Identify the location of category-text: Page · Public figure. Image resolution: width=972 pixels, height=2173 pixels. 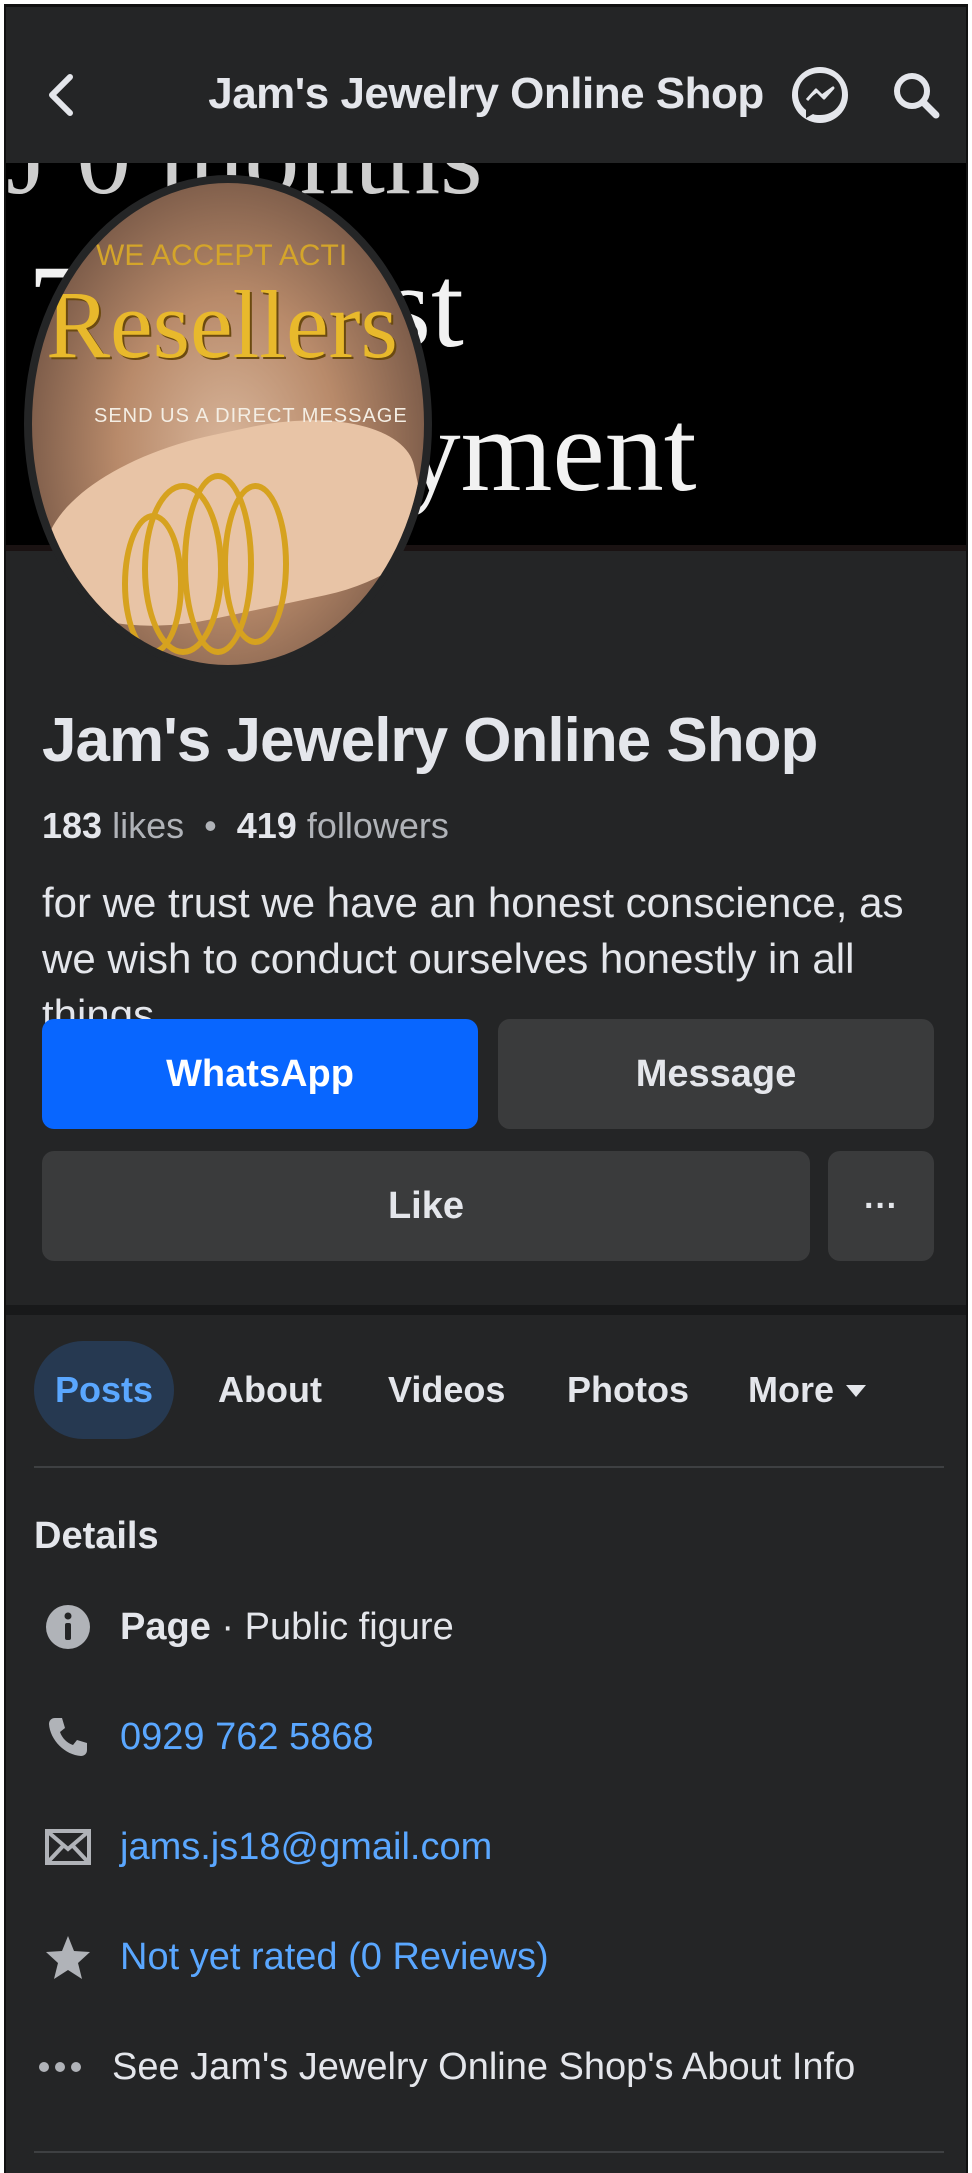
(287, 1627).